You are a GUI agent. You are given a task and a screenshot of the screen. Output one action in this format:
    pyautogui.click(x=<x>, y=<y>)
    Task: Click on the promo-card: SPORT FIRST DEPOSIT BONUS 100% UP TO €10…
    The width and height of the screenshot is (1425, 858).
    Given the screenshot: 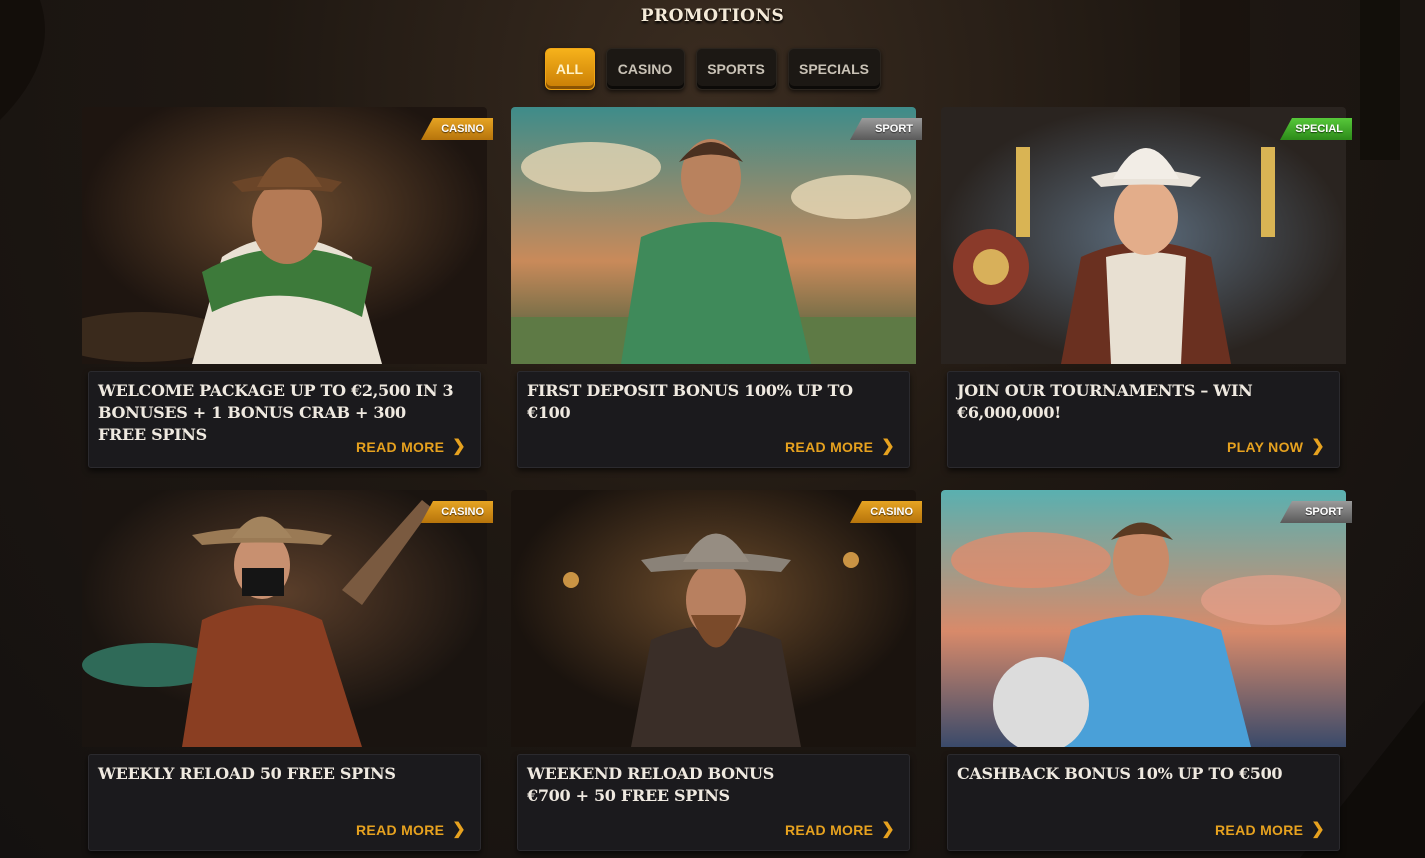 What is the action you would take?
    pyautogui.click(x=716, y=289)
    